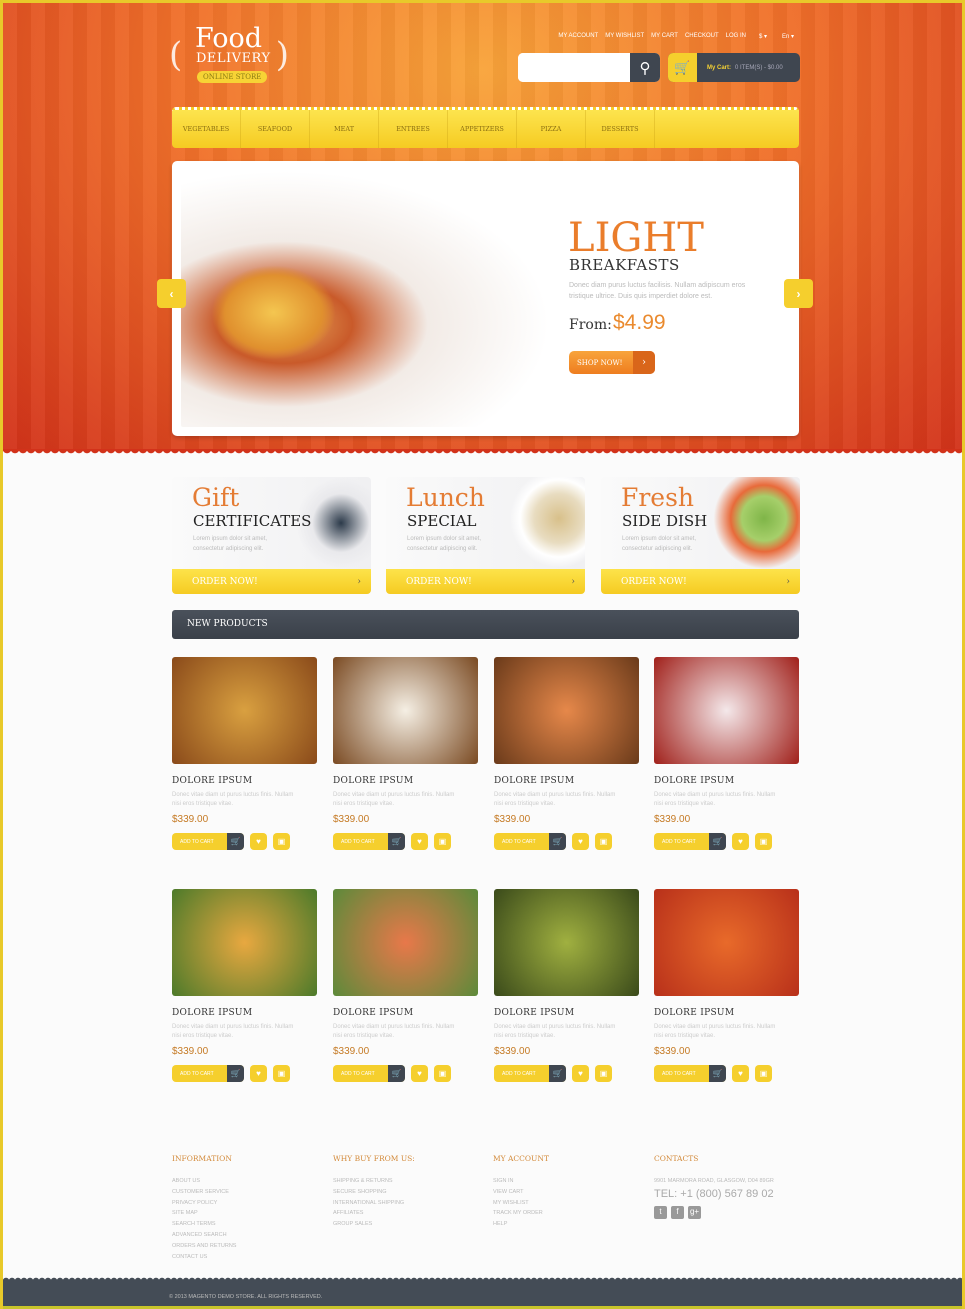  I want to click on nav-seafood: SEAFOOD, so click(275, 129).